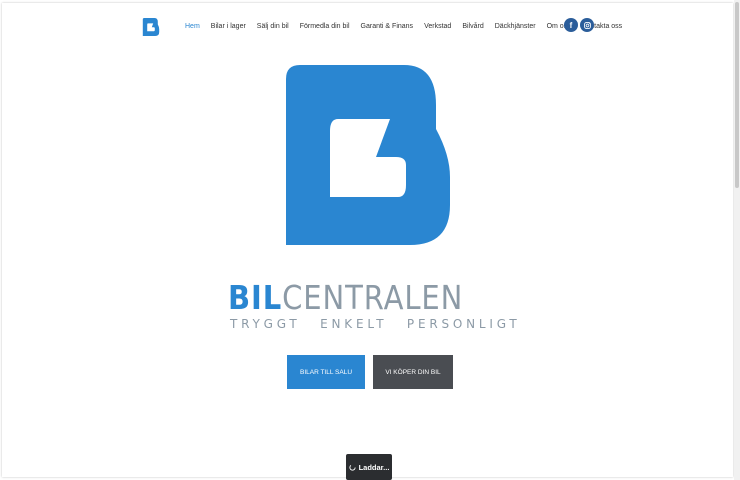  I want to click on facebook-glyph: f, so click(571, 25).